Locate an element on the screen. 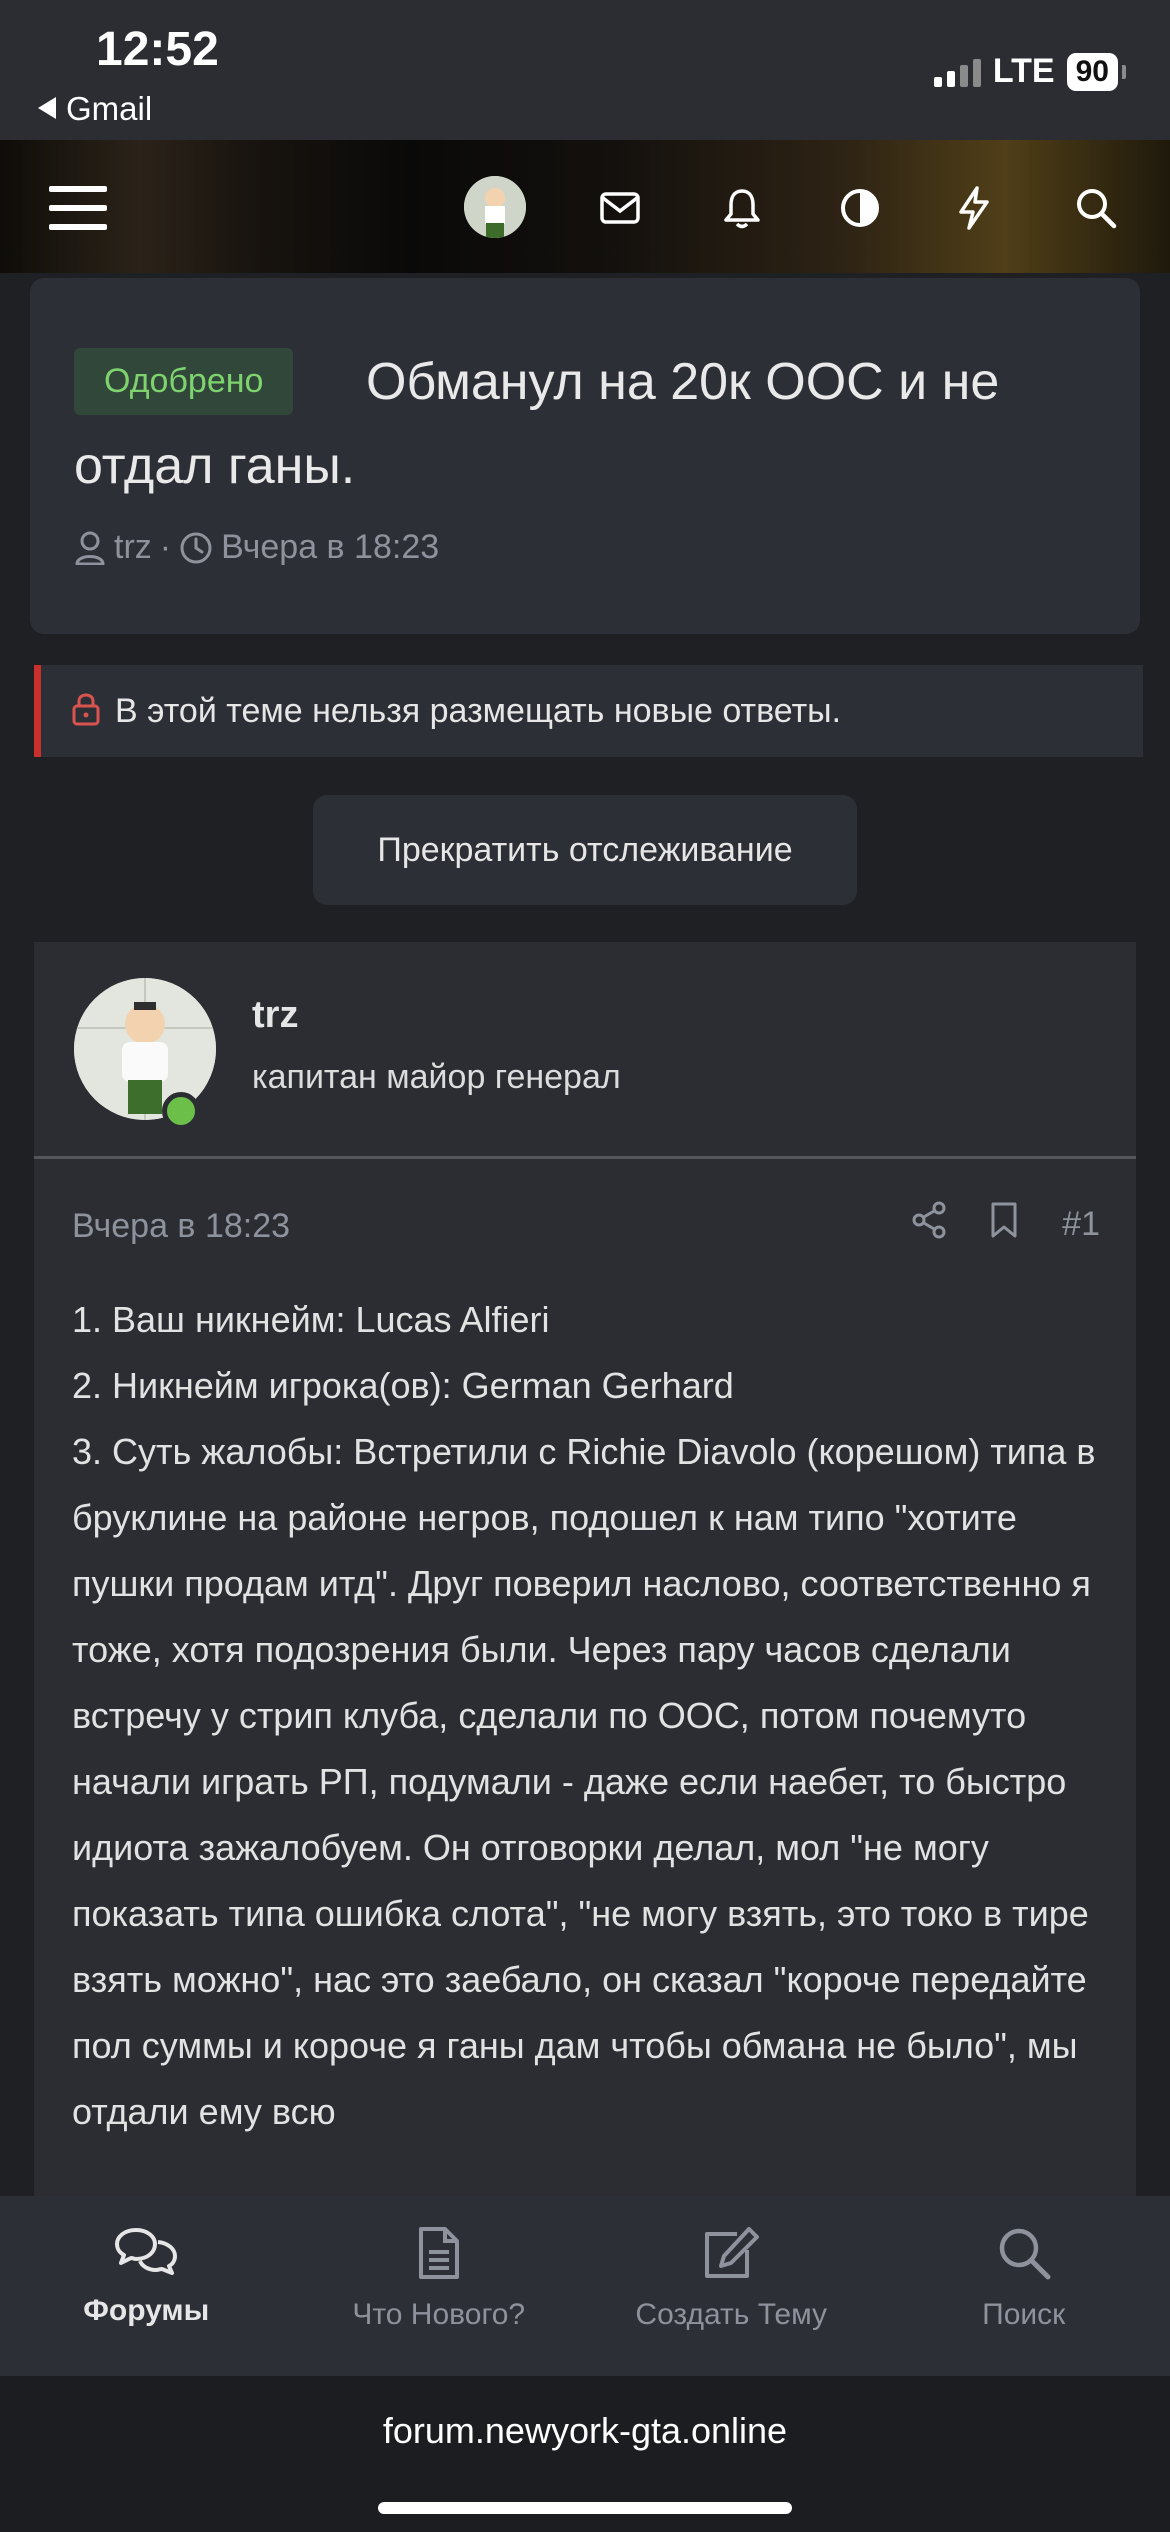  forums-icon is located at coordinates (146, 2251).